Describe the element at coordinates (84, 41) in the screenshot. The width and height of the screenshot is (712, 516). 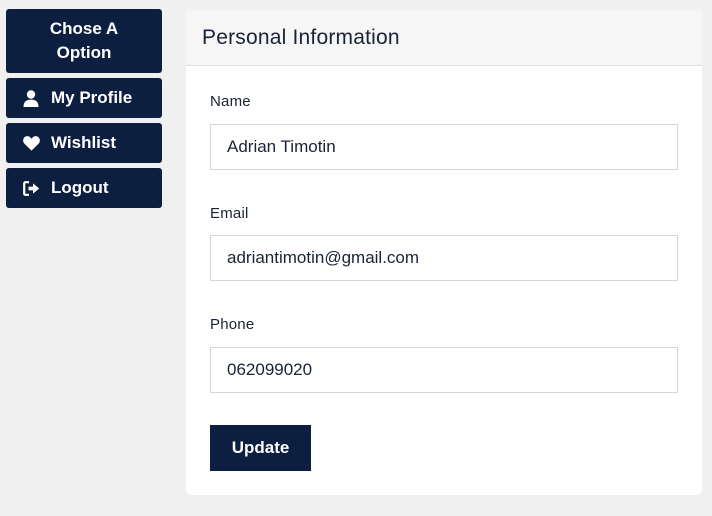
I see `sidebar-header: Chose A Option` at that location.